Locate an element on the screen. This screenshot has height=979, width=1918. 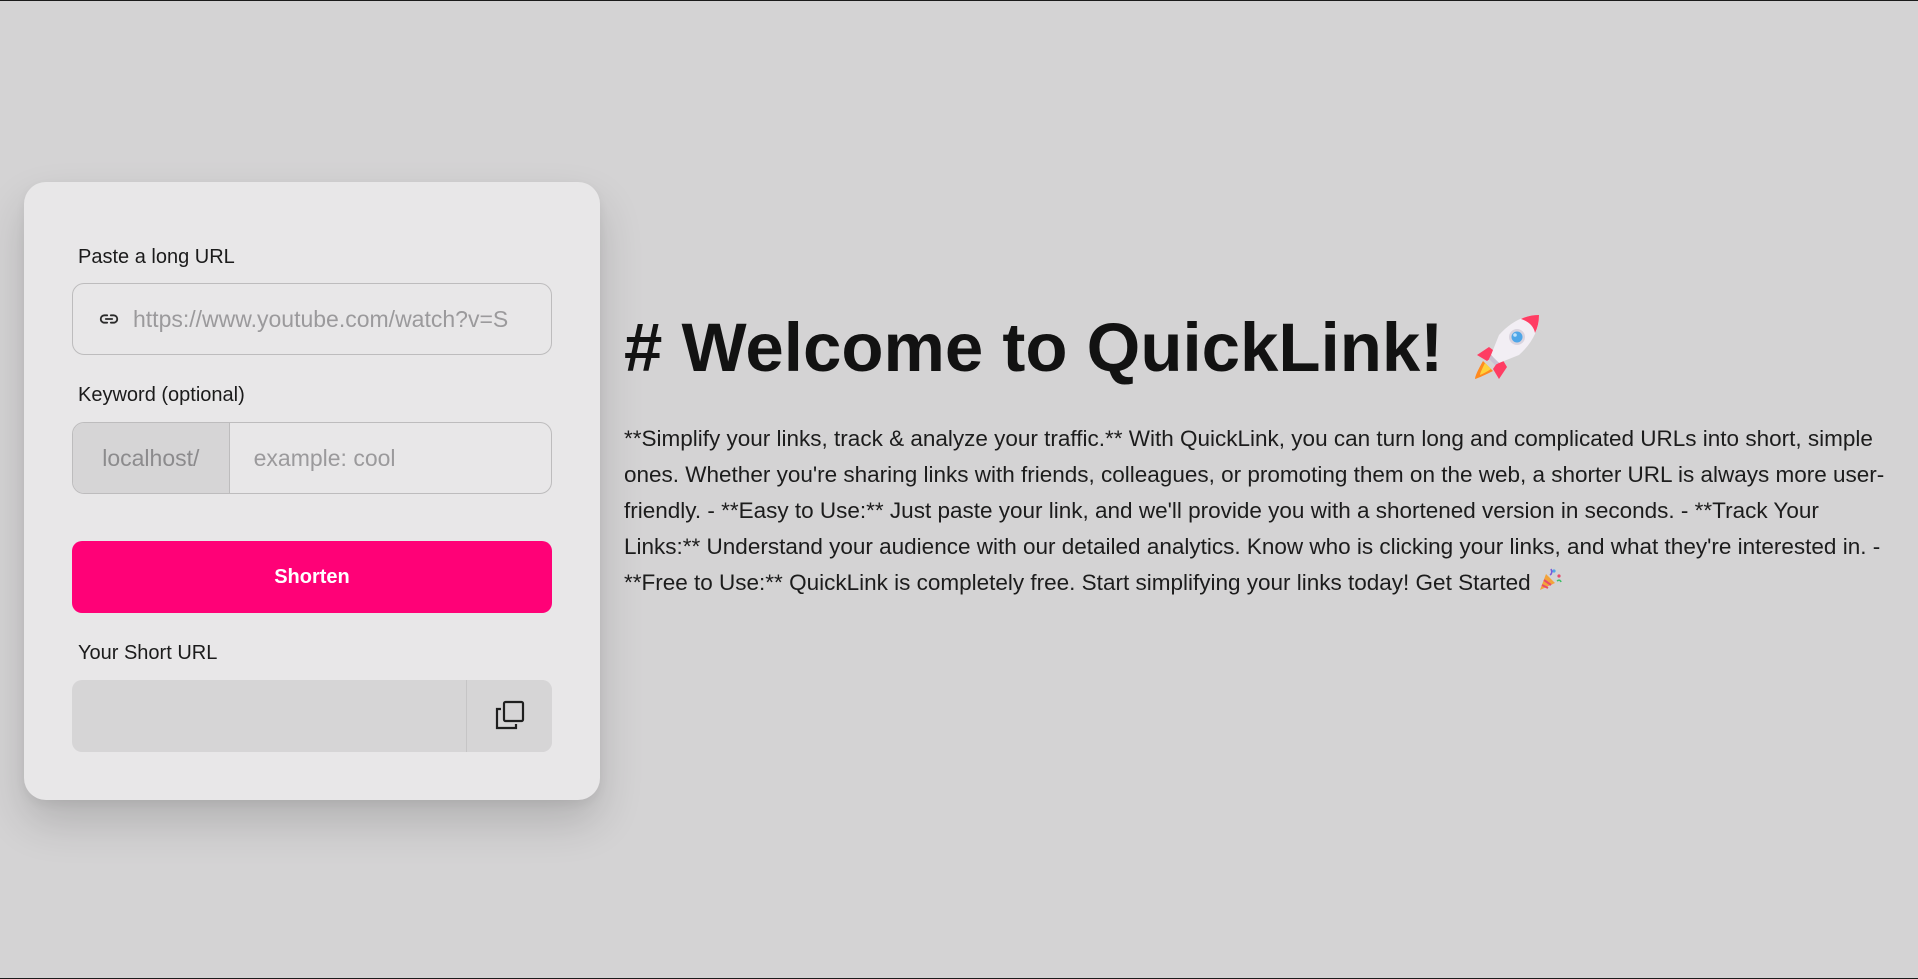
copy-button is located at coordinates (509, 716).